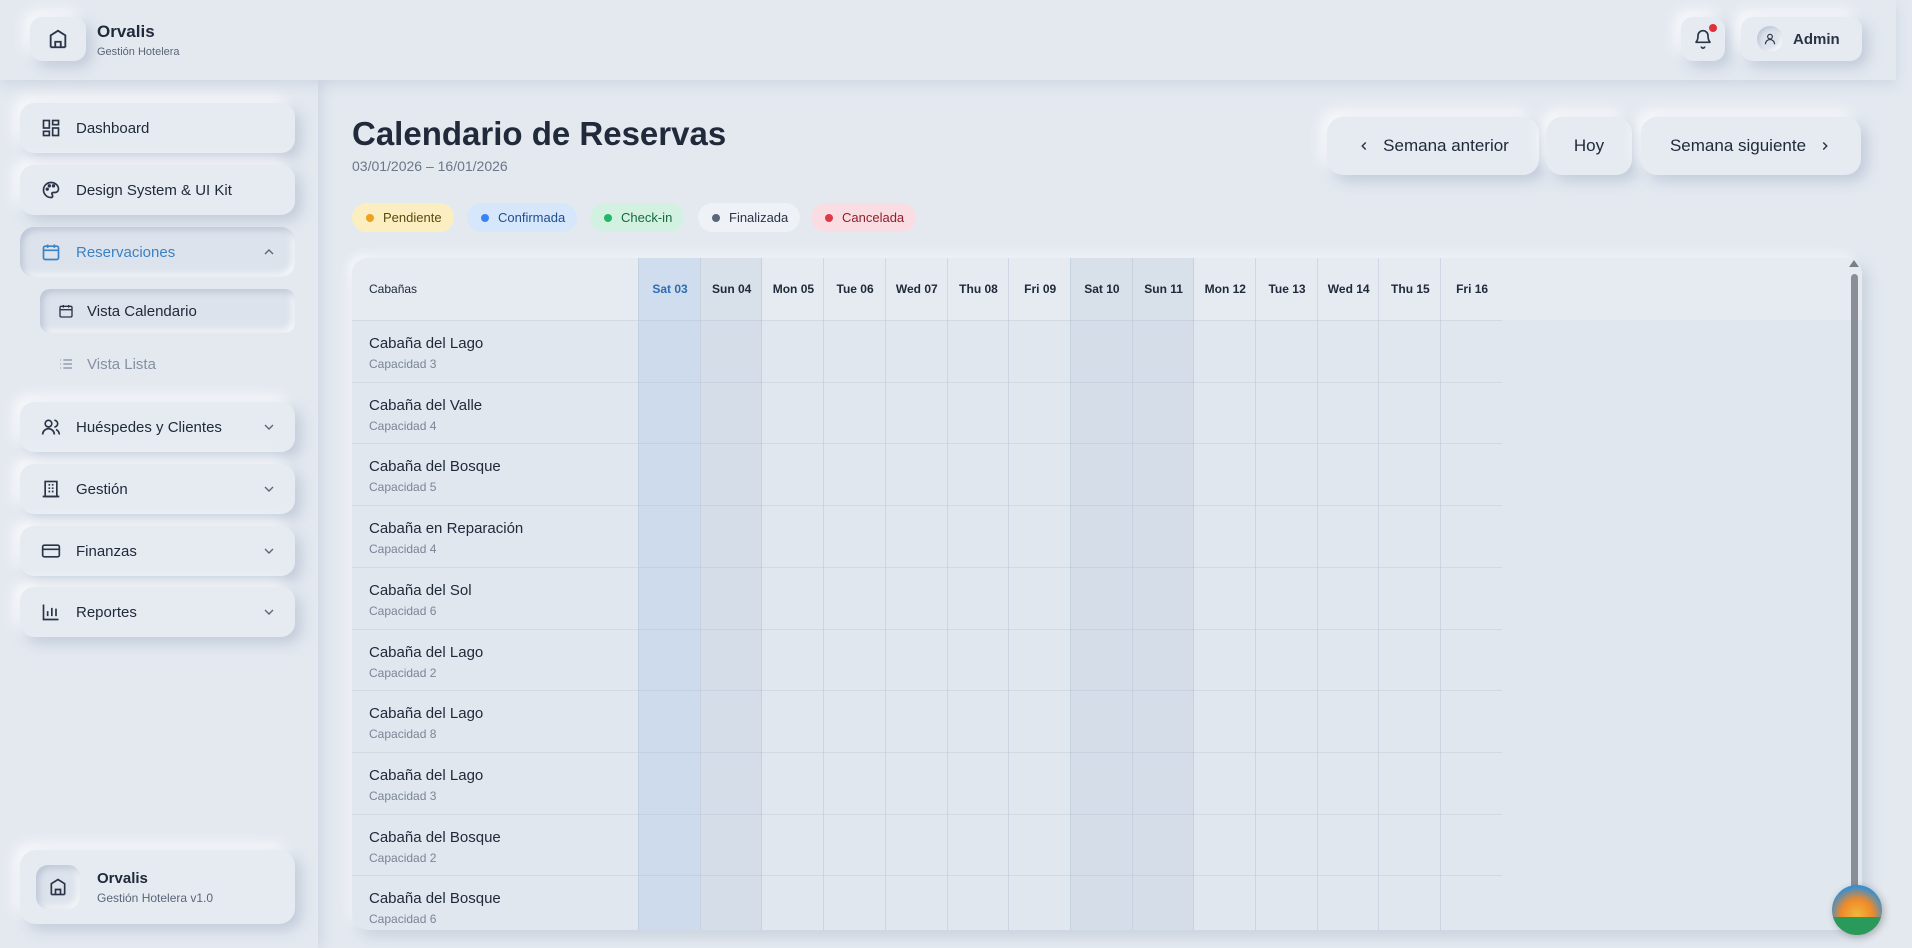  Describe the element at coordinates (403, 610) in the screenshot. I see `cabin-capacity: Capacidad 6` at that location.